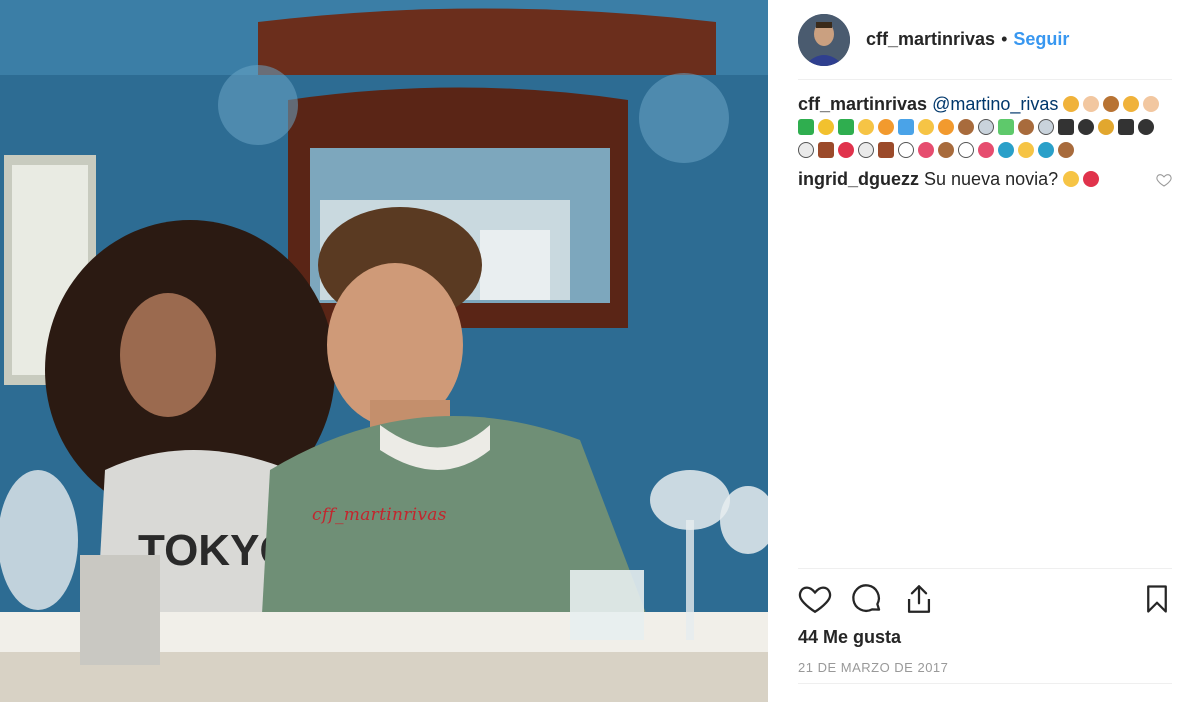 The image size is (1200, 702). Describe the element at coordinates (824, 39) in the screenshot. I see `avatar` at that location.